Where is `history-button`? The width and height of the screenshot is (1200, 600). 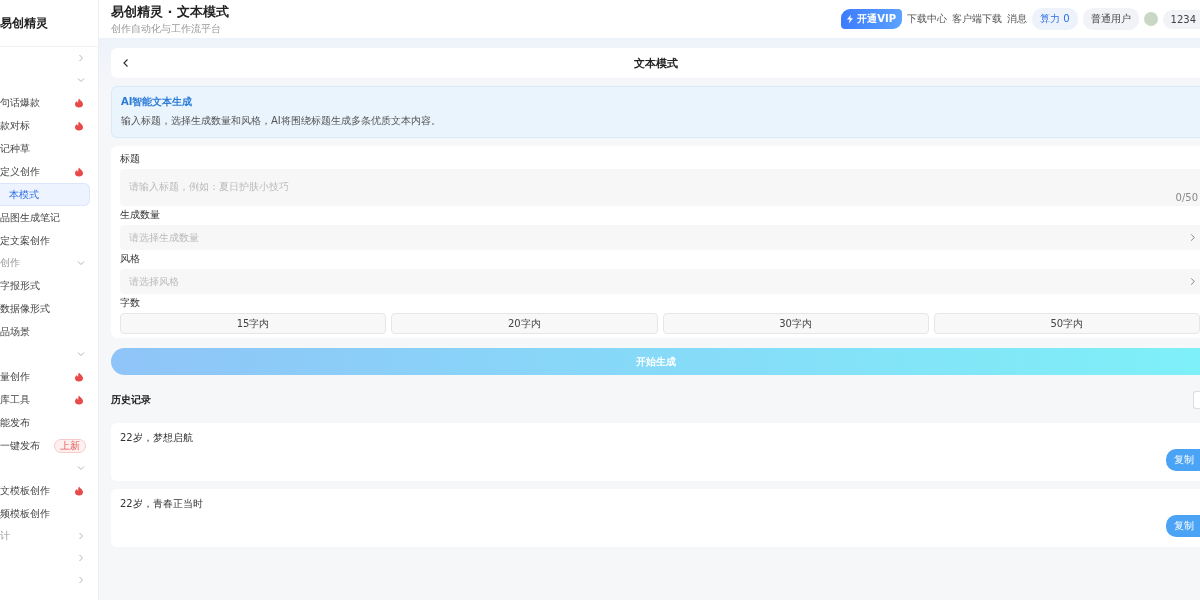 history-button is located at coordinates (1196, 400).